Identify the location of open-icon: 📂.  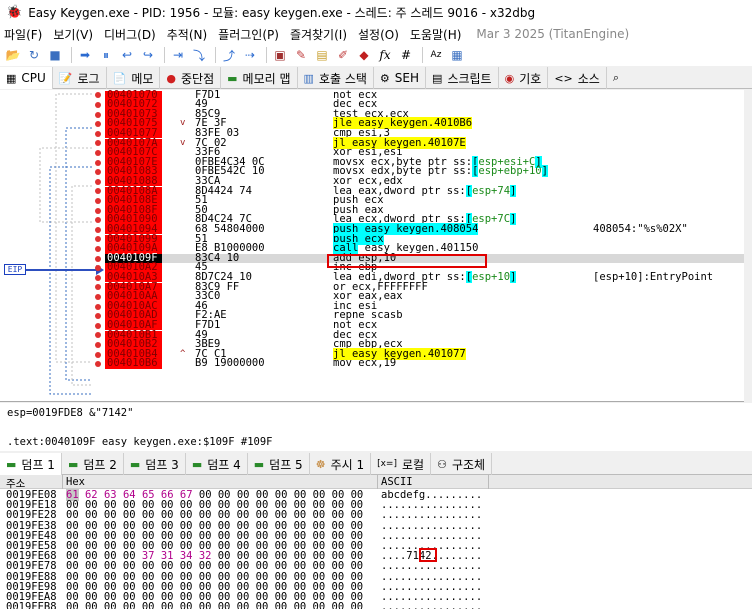
(13, 55).